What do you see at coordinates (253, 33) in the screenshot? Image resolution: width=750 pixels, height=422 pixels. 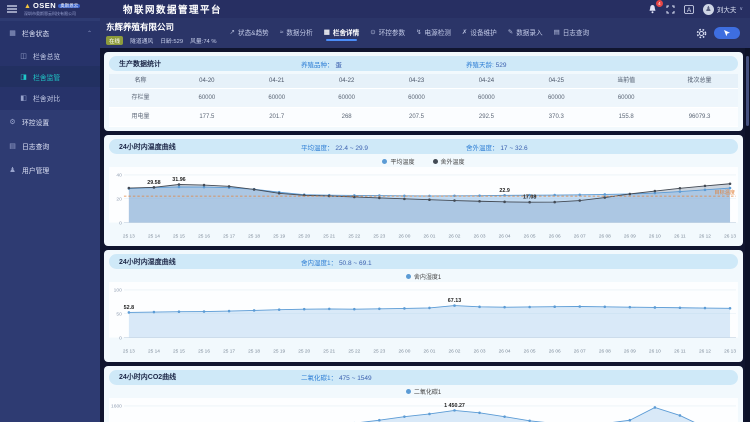 I see `tab-label: 状态&趋势` at bounding box center [253, 33].